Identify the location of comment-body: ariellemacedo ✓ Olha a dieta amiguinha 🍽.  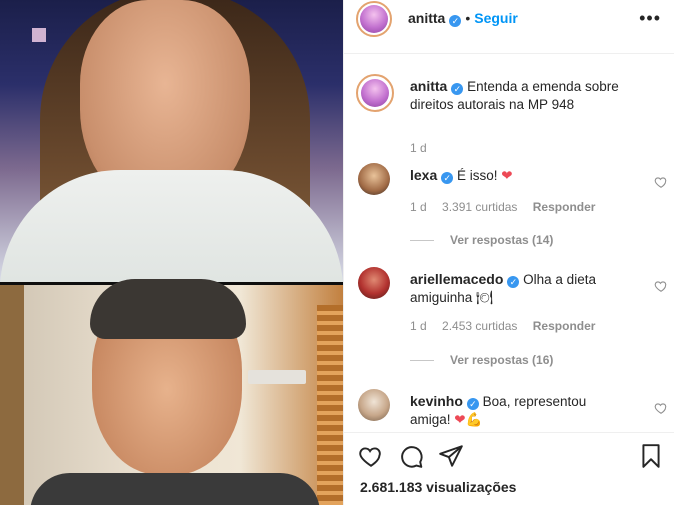
(520, 288).